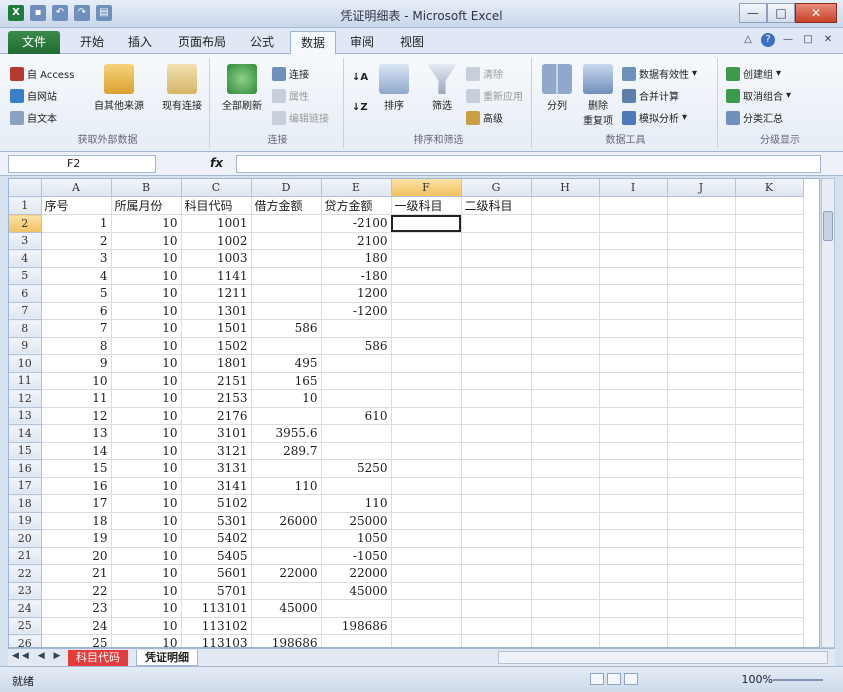  What do you see at coordinates (167, 658) in the screenshot?
I see `sheet-tab-voucher-detail: 凭证明细` at bounding box center [167, 658].